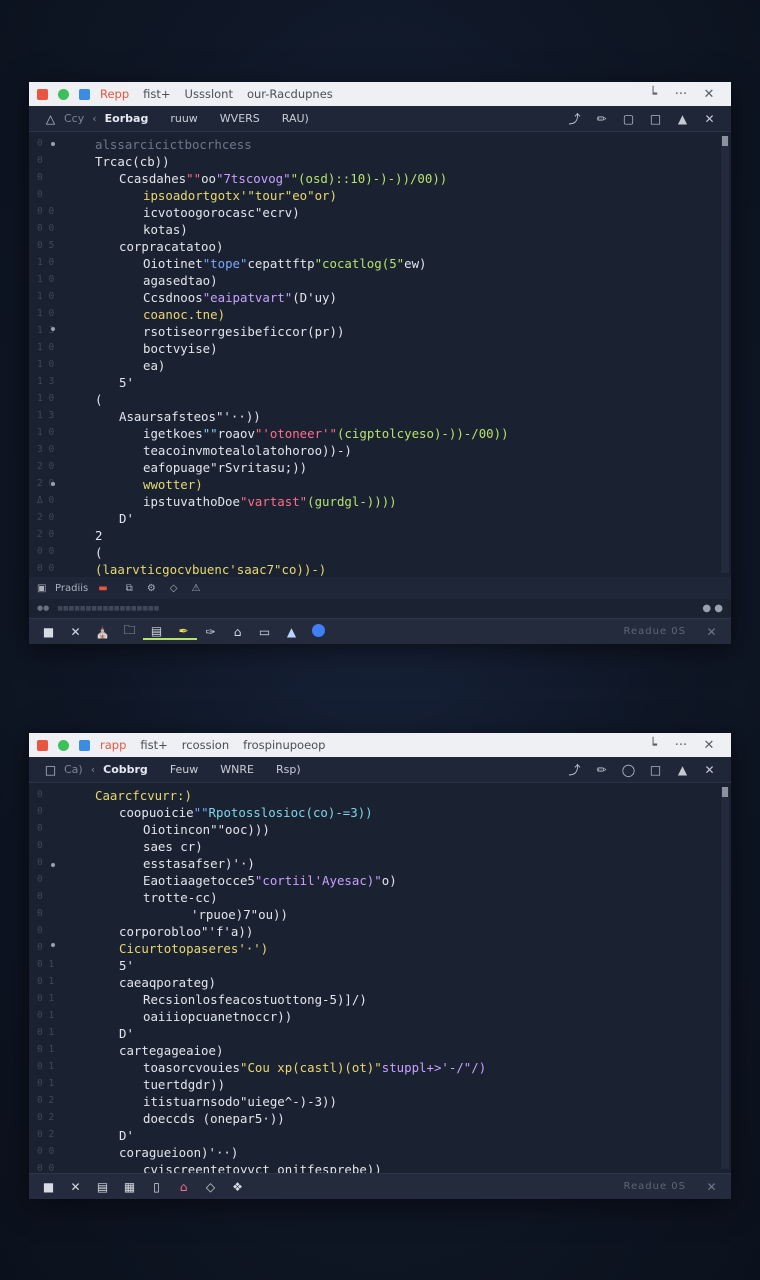  What do you see at coordinates (186, 931) in the screenshot?
I see `code-line: corporobloo"'f'a))` at bounding box center [186, 931].